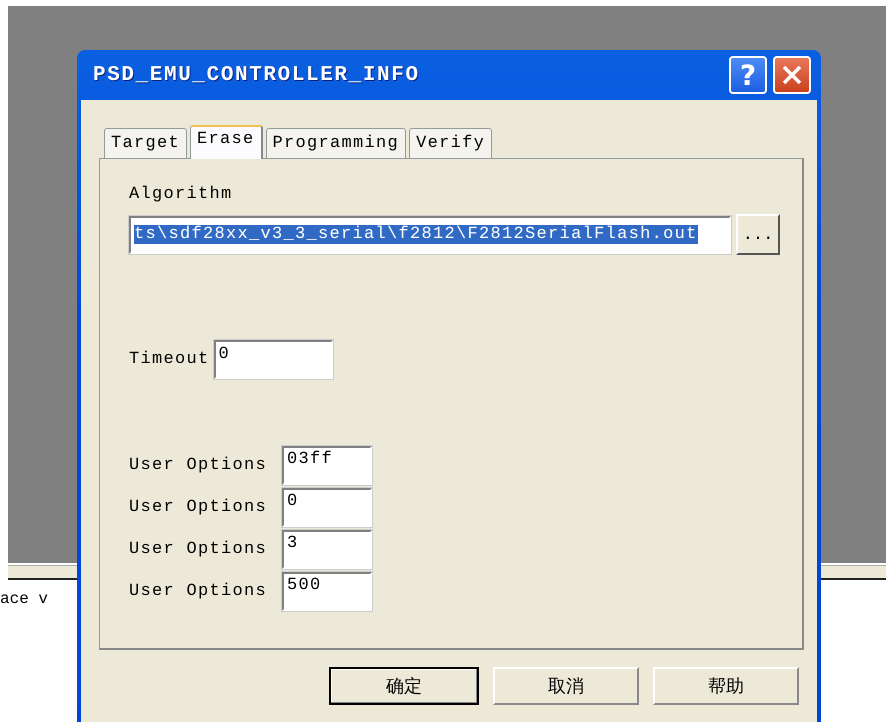 This screenshot has height=722, width=886. What do you see at coordinates (450, 143) in the screenshot?
I see `tab: Verify` at bounding box center [450, 143].